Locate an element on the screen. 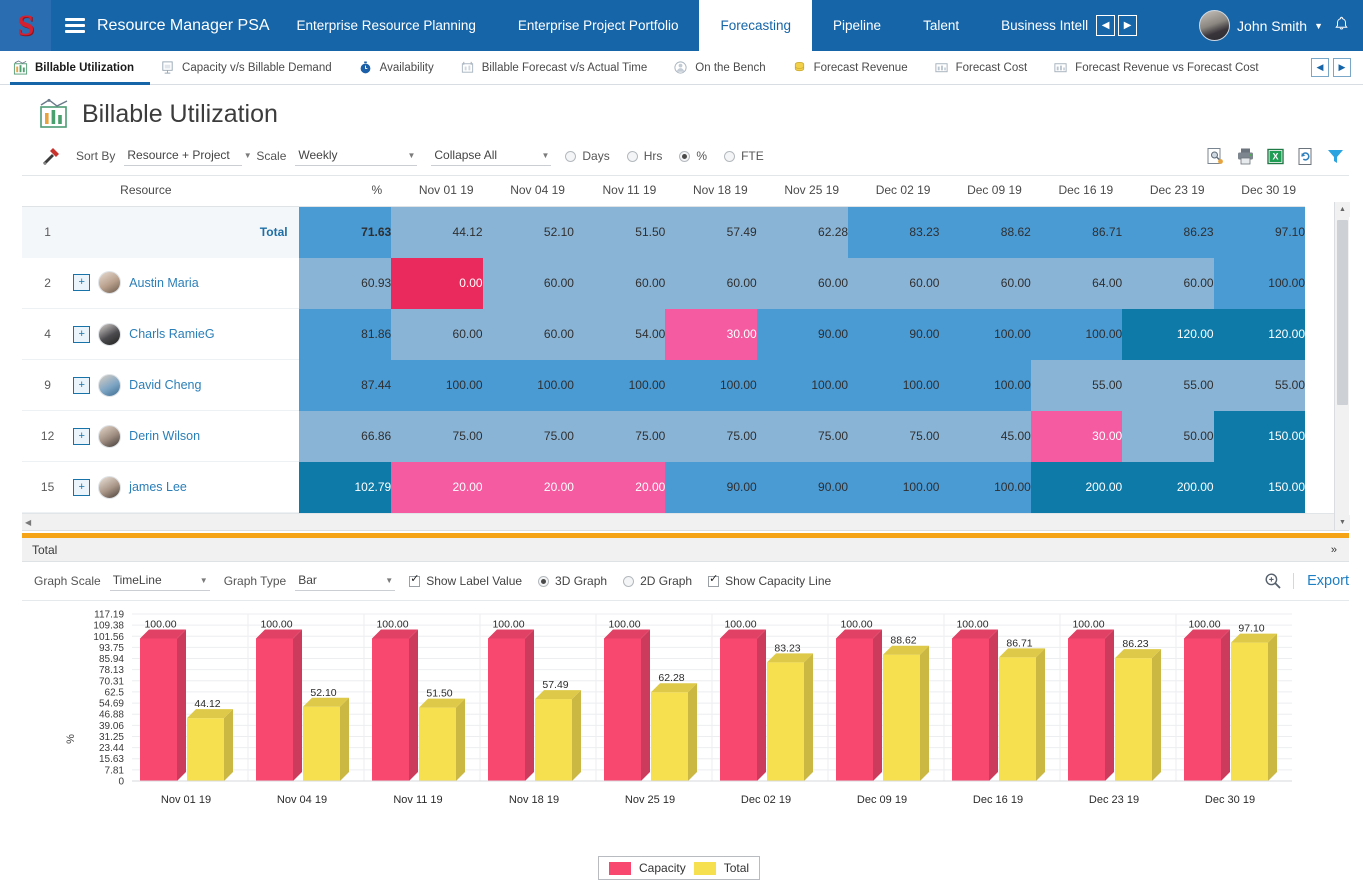 The image size is (1363, 895). cell-week-1: 75.00 is located at coordinates (437, 436).